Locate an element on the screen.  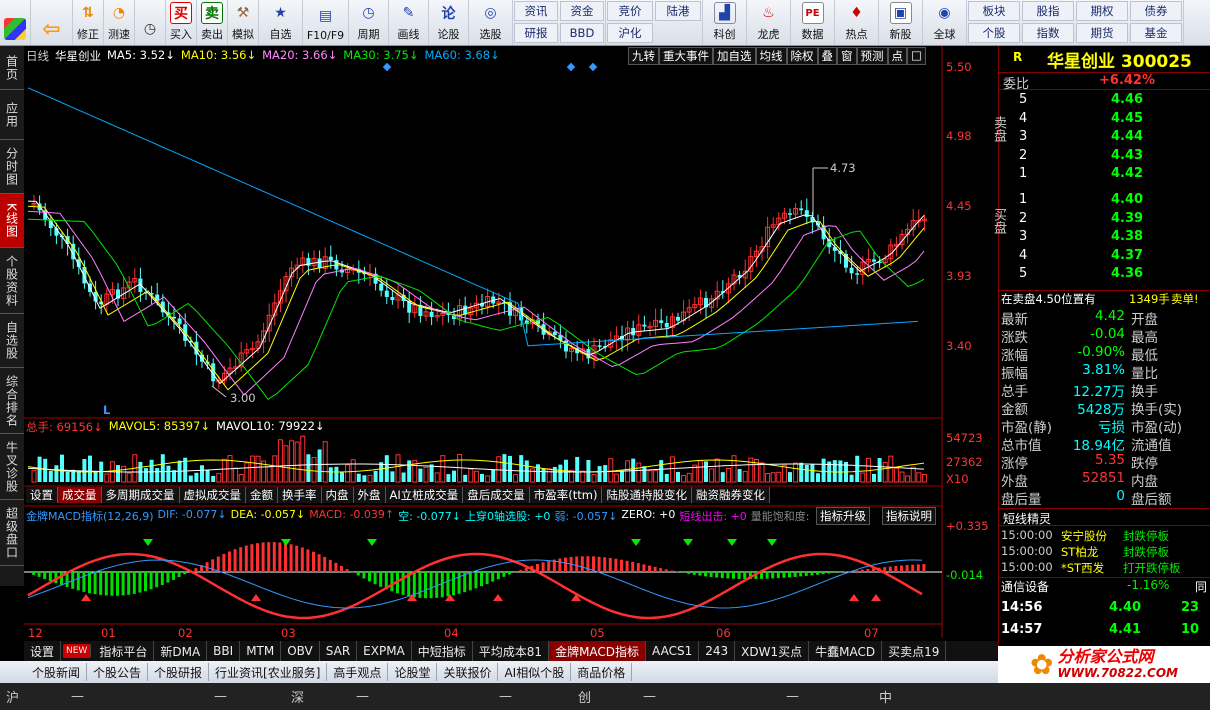
indicator-xdw1: XDW1买点 is located at coordinates (772, 651).